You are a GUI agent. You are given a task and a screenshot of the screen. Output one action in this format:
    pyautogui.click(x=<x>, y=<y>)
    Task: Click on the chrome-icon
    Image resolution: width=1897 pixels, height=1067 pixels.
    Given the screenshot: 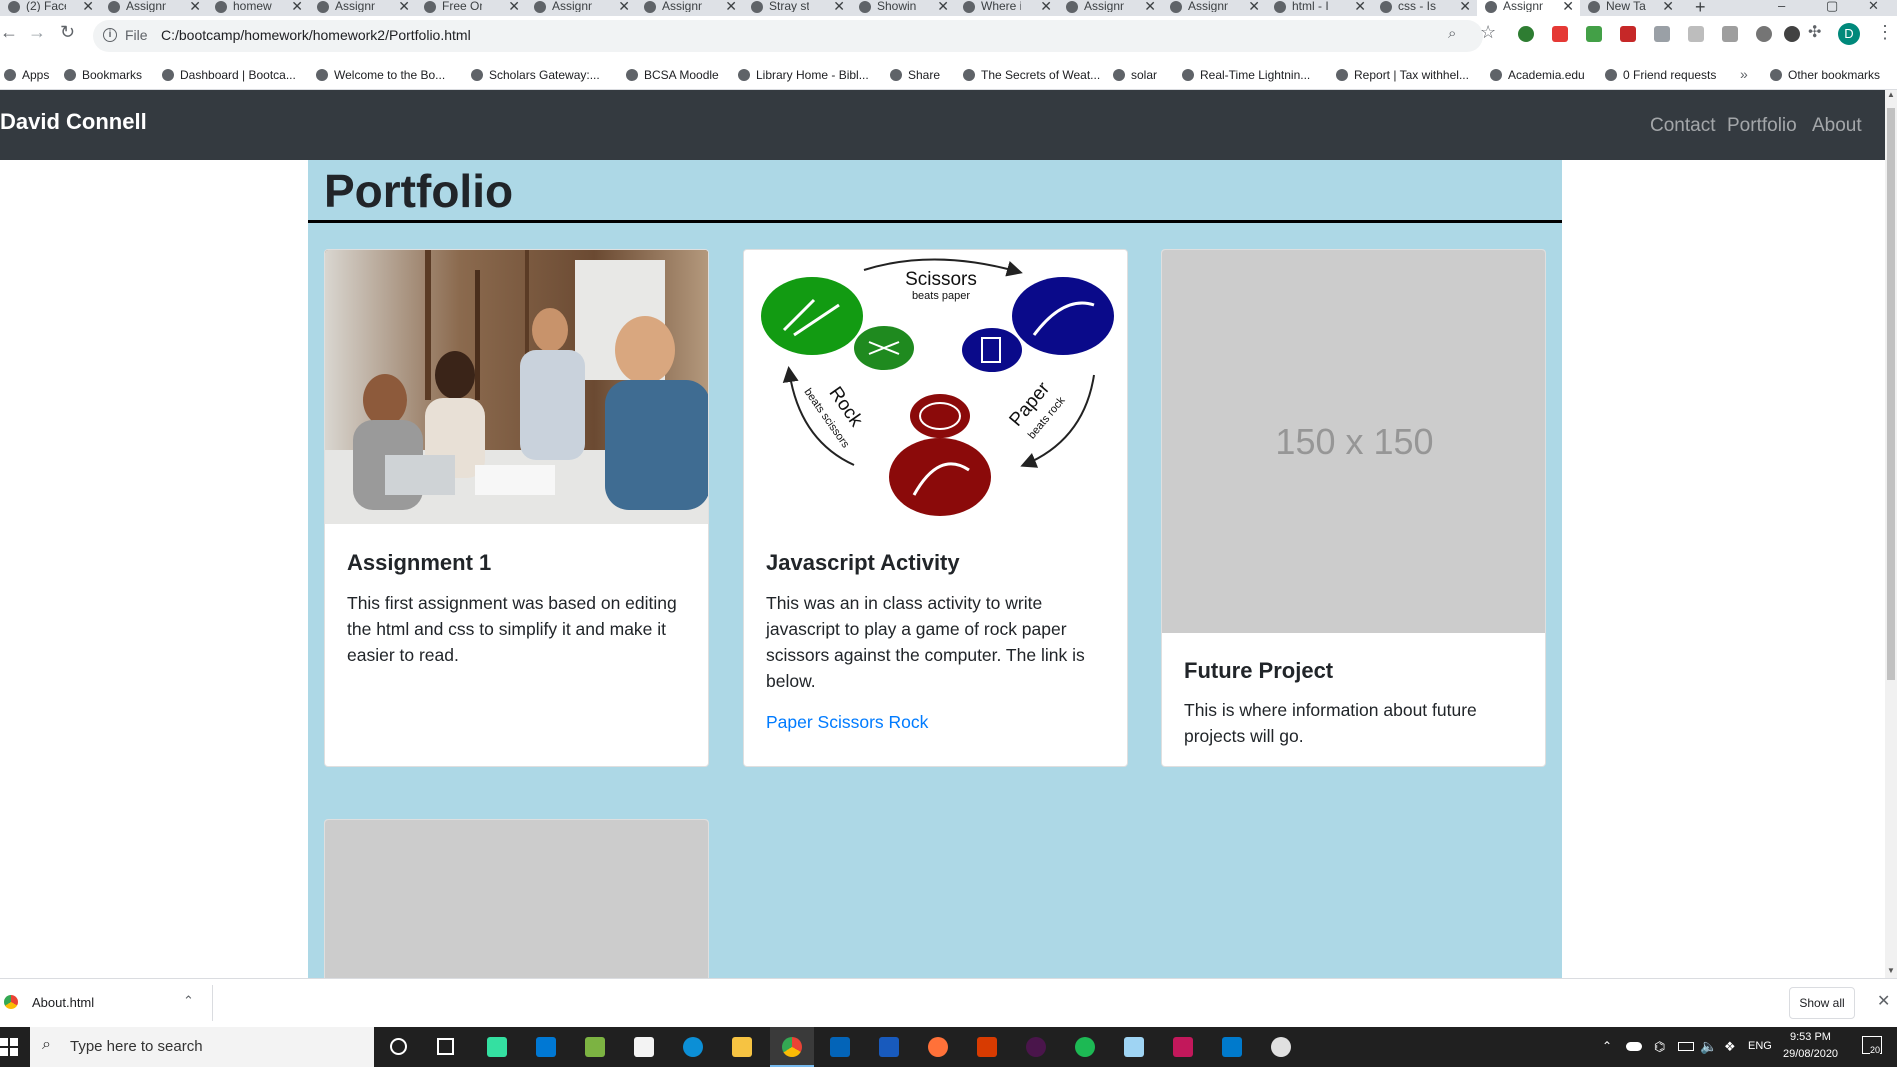 What is the action you would take?
    pyautogui.click(x=792, y=1047)
    